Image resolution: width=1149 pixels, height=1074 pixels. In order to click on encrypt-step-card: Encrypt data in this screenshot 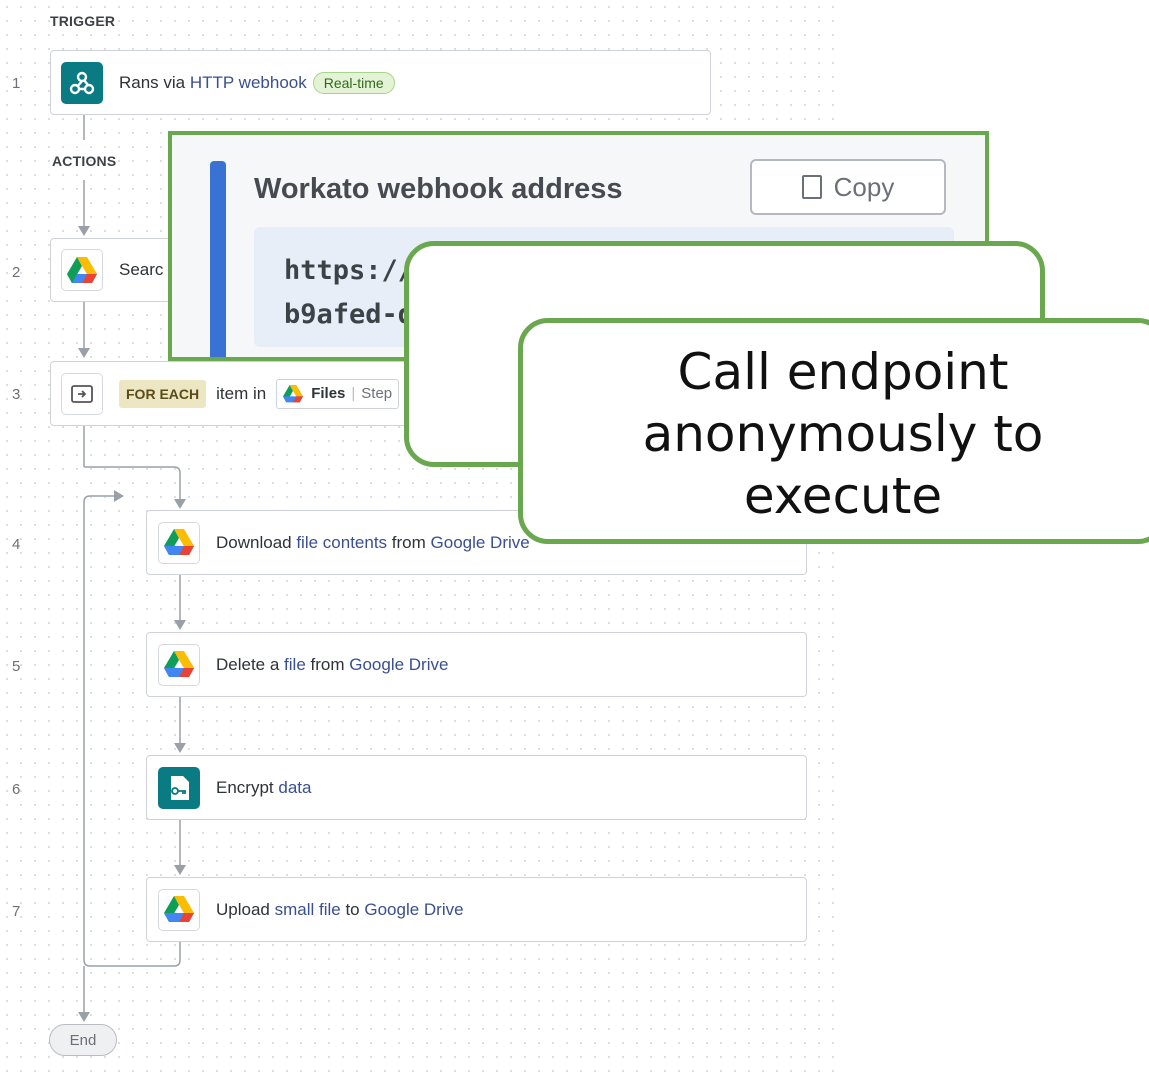, I will do `click(476, 787)`.